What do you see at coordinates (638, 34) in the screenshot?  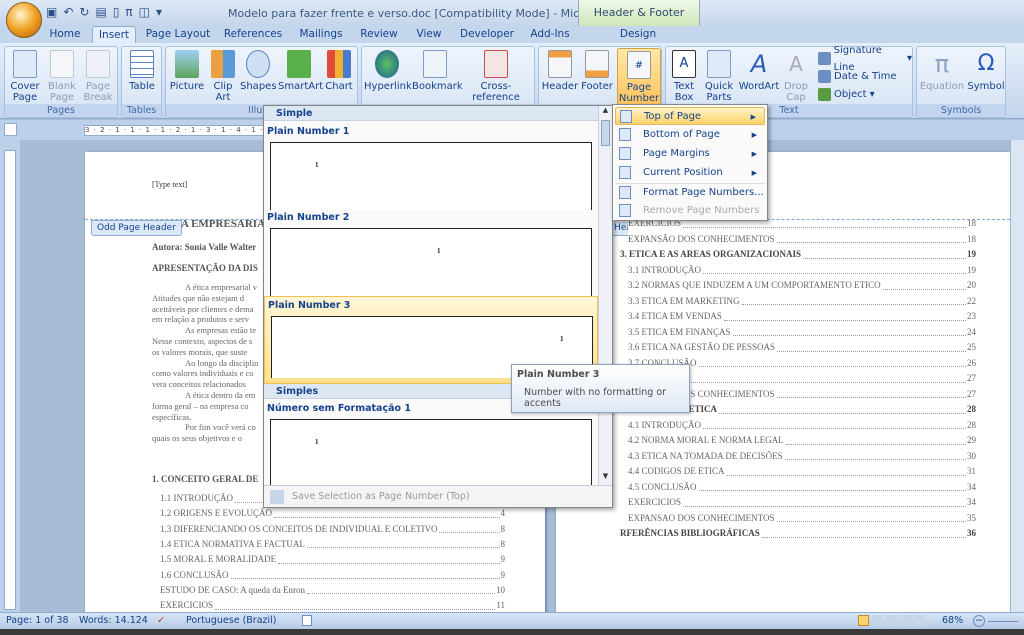 I see `tab-design: Design` at bounding box center [638, 34].